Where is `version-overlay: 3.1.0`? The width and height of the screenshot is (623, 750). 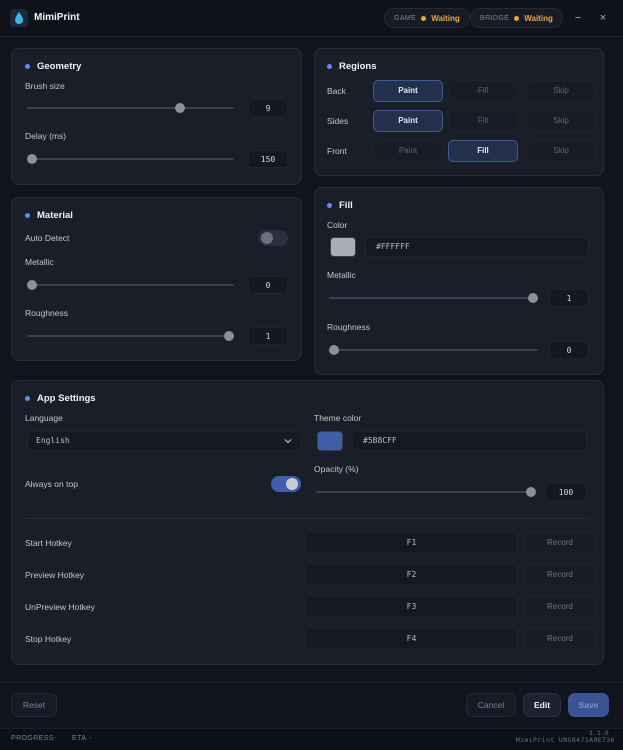
version-overlay: 3.1.0 is located at coordinates (598, 733).